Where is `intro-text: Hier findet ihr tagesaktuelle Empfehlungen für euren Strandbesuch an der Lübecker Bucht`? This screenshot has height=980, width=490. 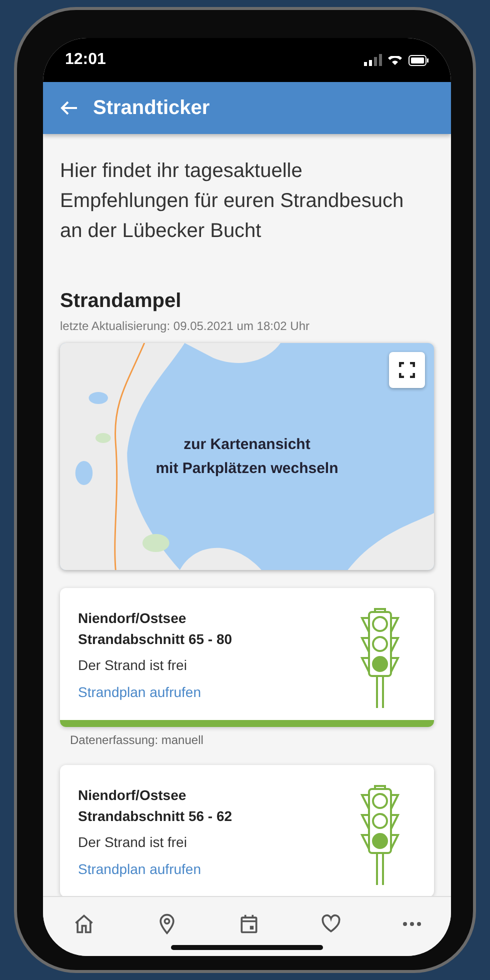 intro-text: Hier findet ihr tagesaktuelle Empfehlungen für euren Strandbesuch an der Lübecker Bucht is located at coordinates (232, 201).